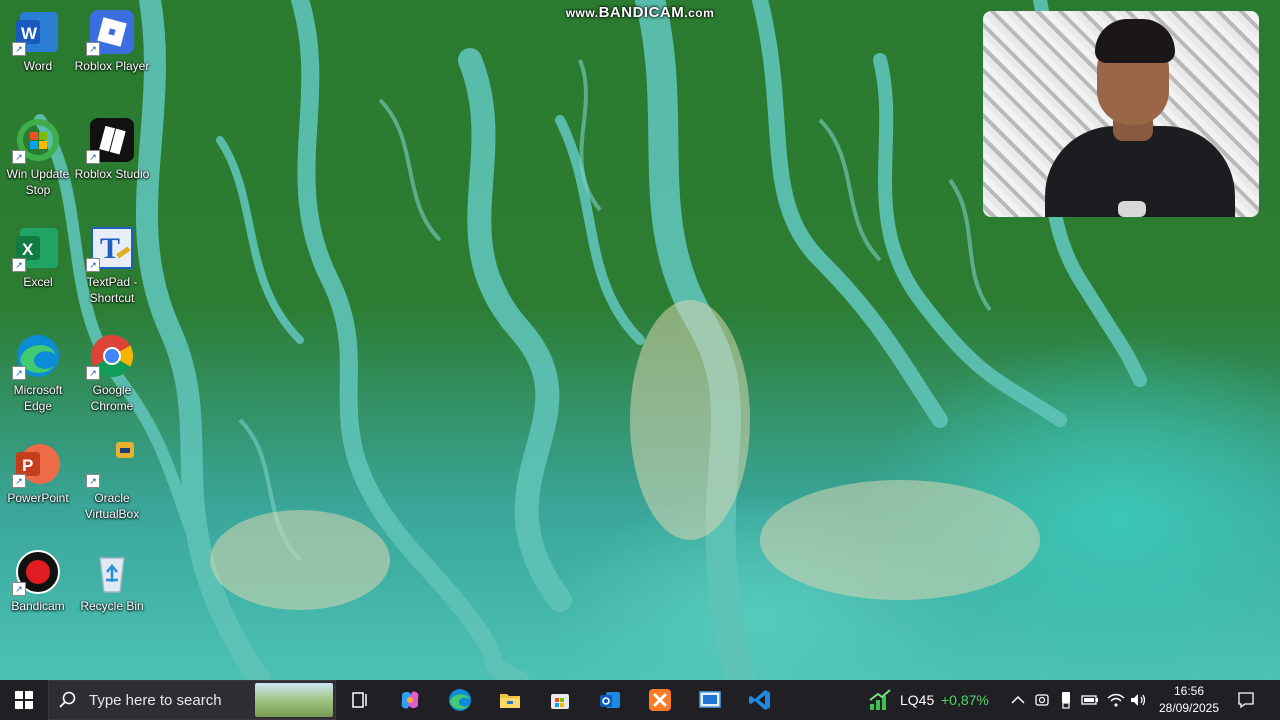 The width and height of the screenshot is (1280, 720). What do you see at coordinates (27, 465) in the screenshot?
I see `svg-text: P` at bounding box center [27, 465].